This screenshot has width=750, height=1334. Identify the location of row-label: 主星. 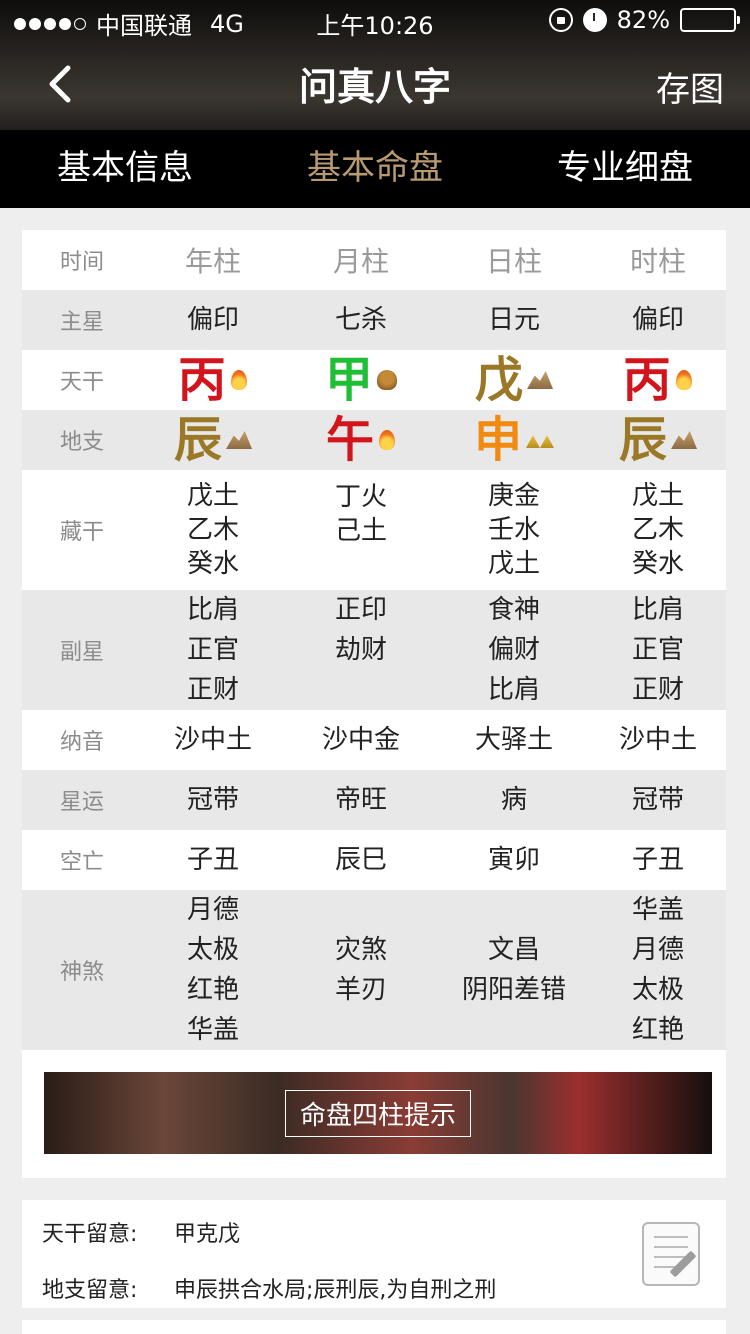
(81, 322).